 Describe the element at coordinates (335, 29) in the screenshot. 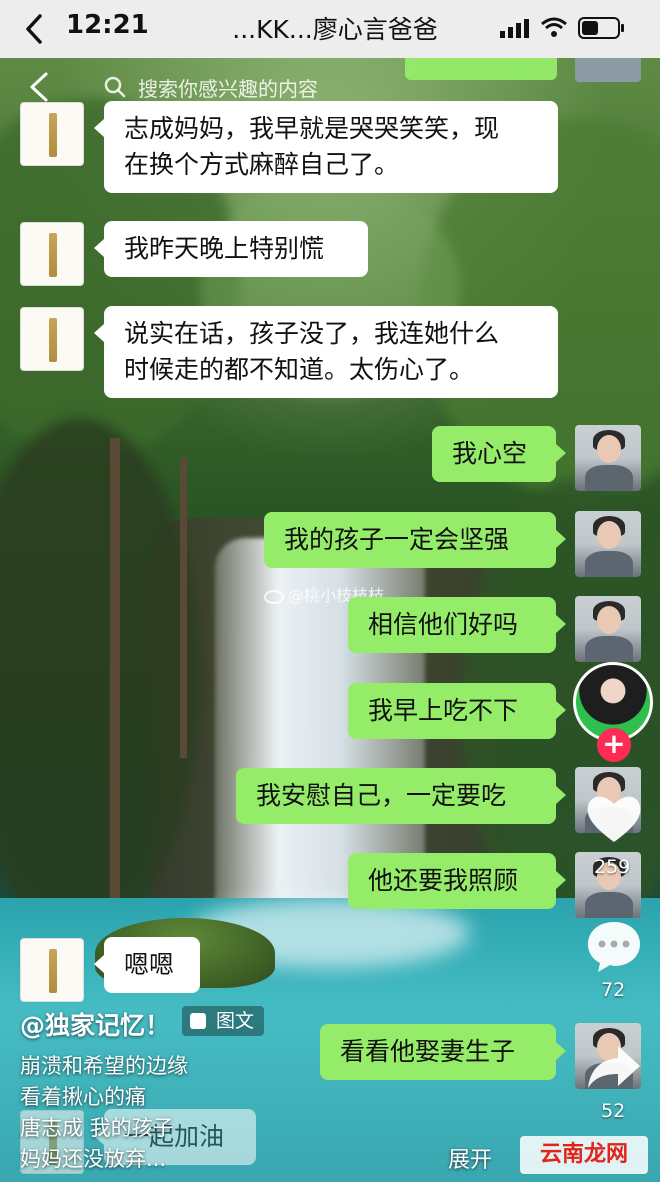

I see `chat-title: ...KK...廖心言爸爸` at that location.